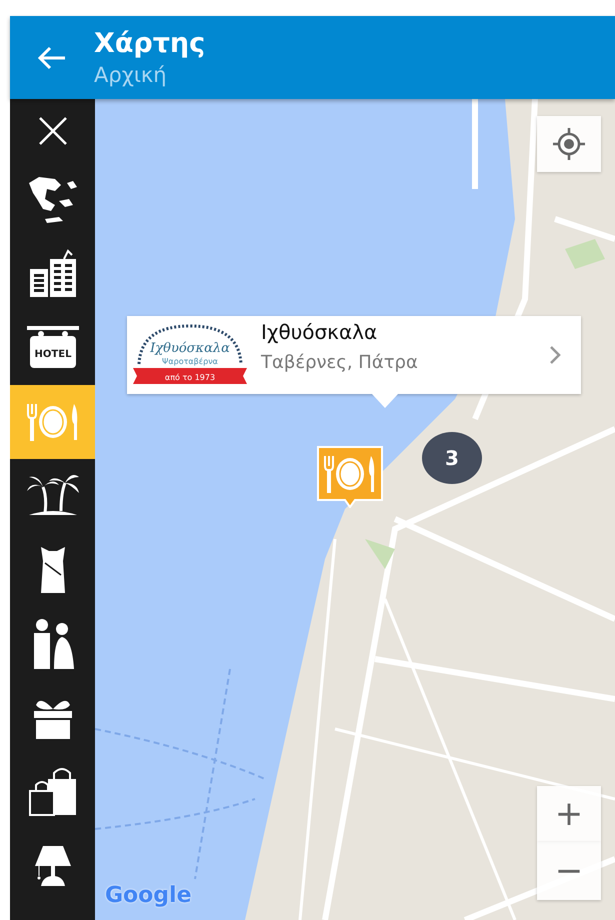 The image size is (615, 920). What do you see at coordinates (52, 348) in the screenshot?
I see `category-item: HOTEL` at bounding box center [52, 348].